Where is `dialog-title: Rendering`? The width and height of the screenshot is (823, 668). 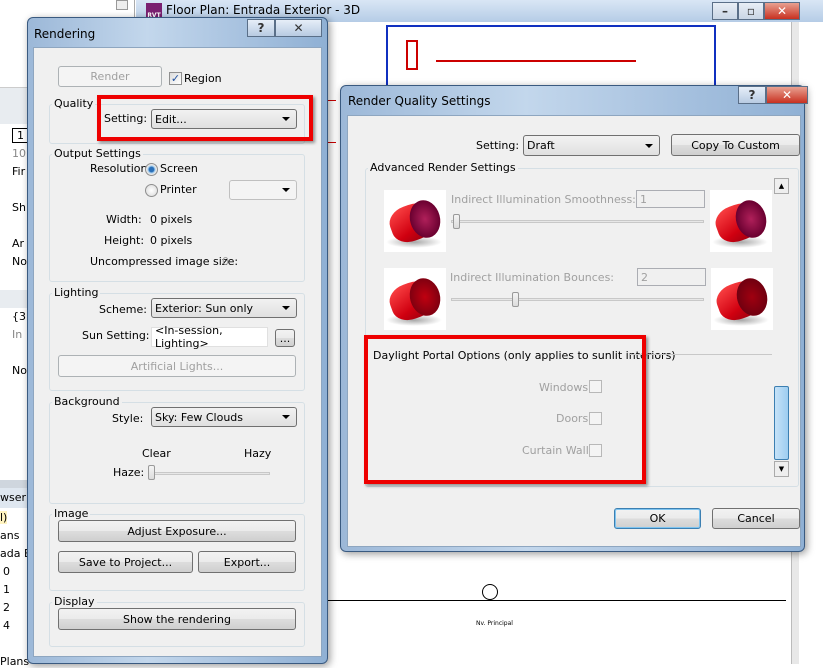
dialog-title: Rendering is located at coordinates (65, 34).